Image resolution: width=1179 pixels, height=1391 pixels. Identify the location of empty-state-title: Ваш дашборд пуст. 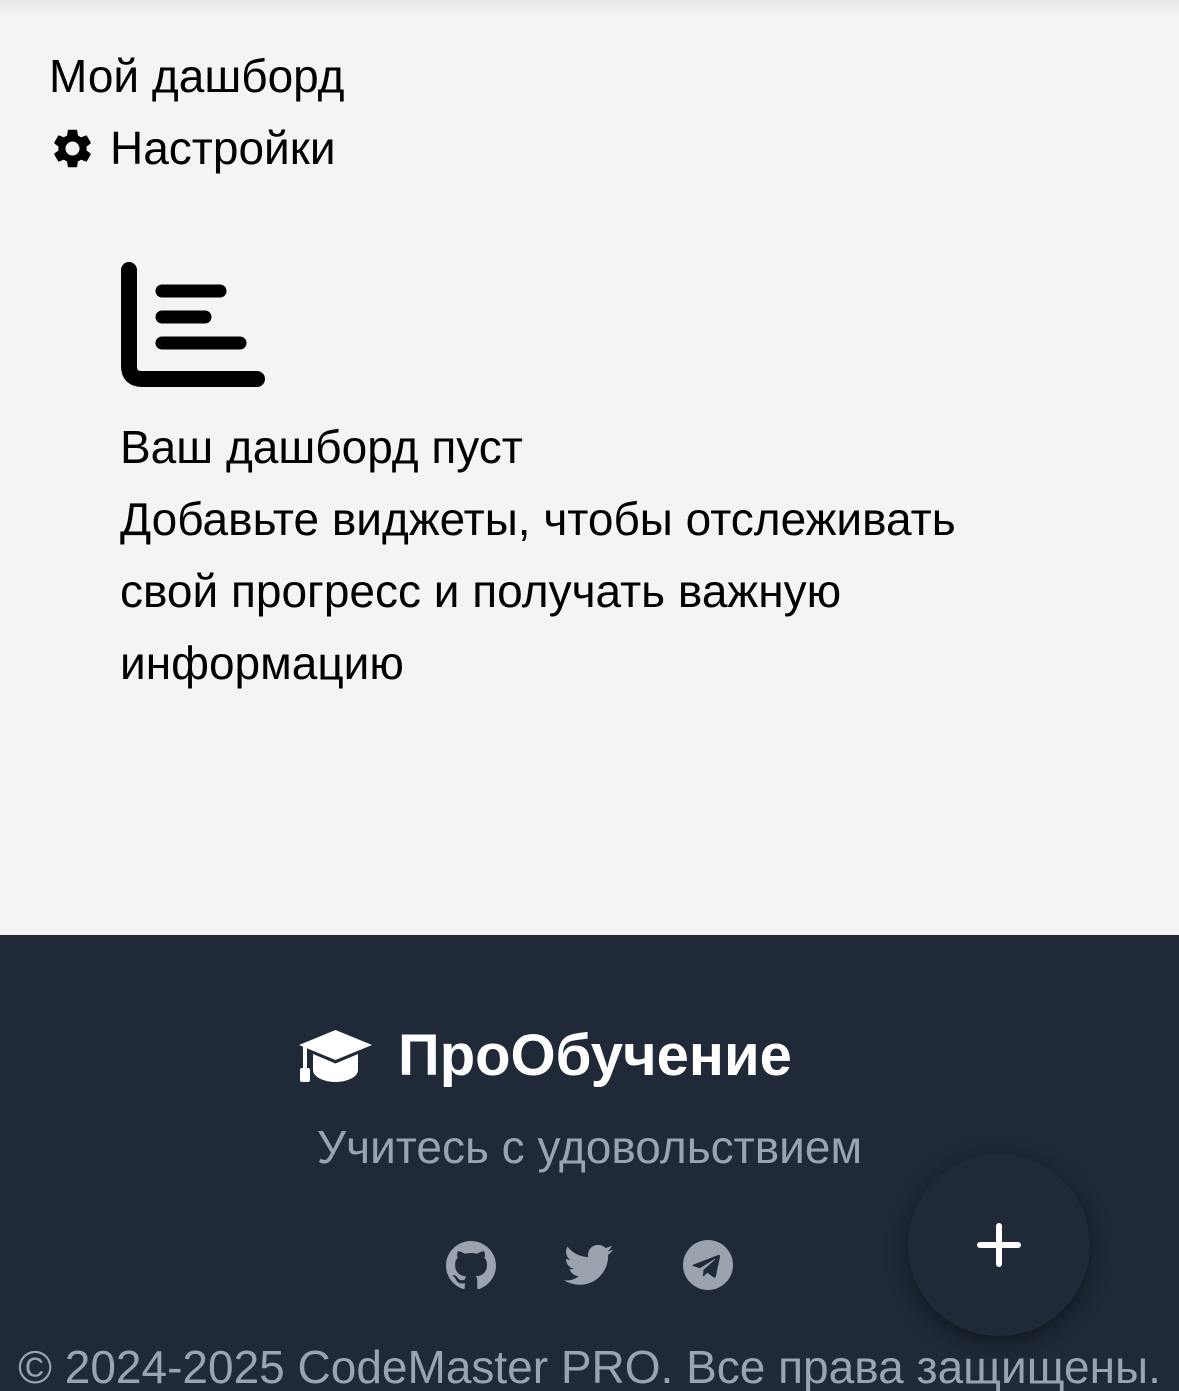
(321, 447).